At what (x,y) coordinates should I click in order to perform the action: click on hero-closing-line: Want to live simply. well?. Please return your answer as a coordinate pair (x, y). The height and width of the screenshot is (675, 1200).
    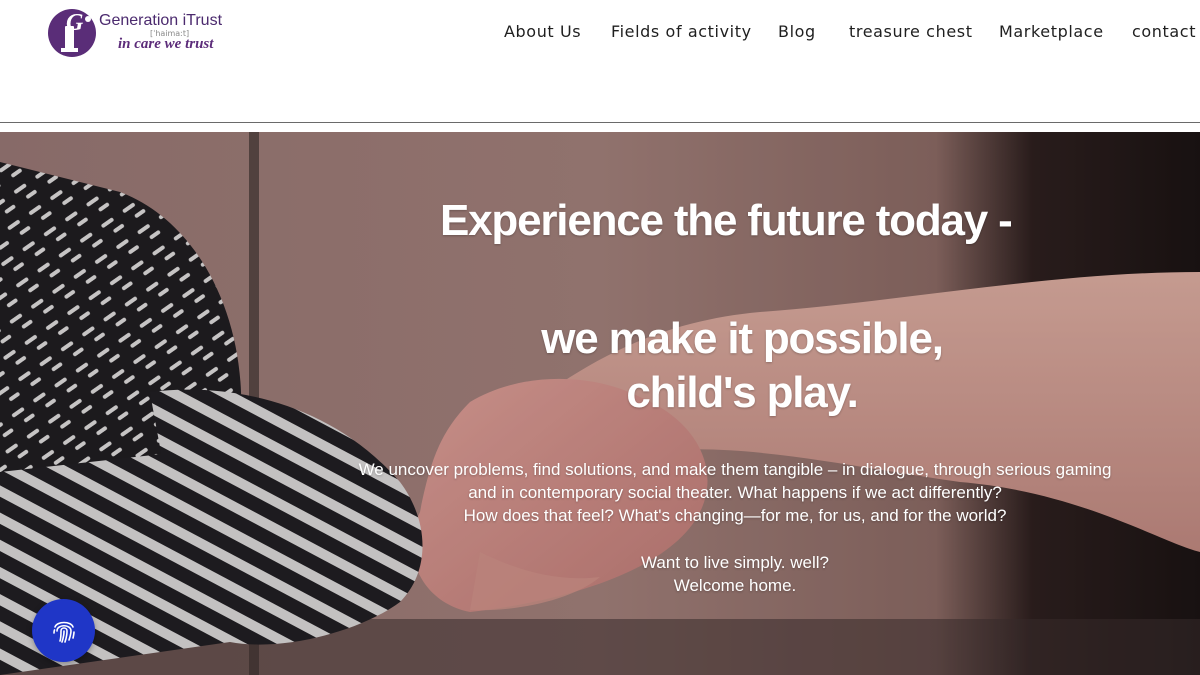
    Looking at the image, I should click on (735, 562).